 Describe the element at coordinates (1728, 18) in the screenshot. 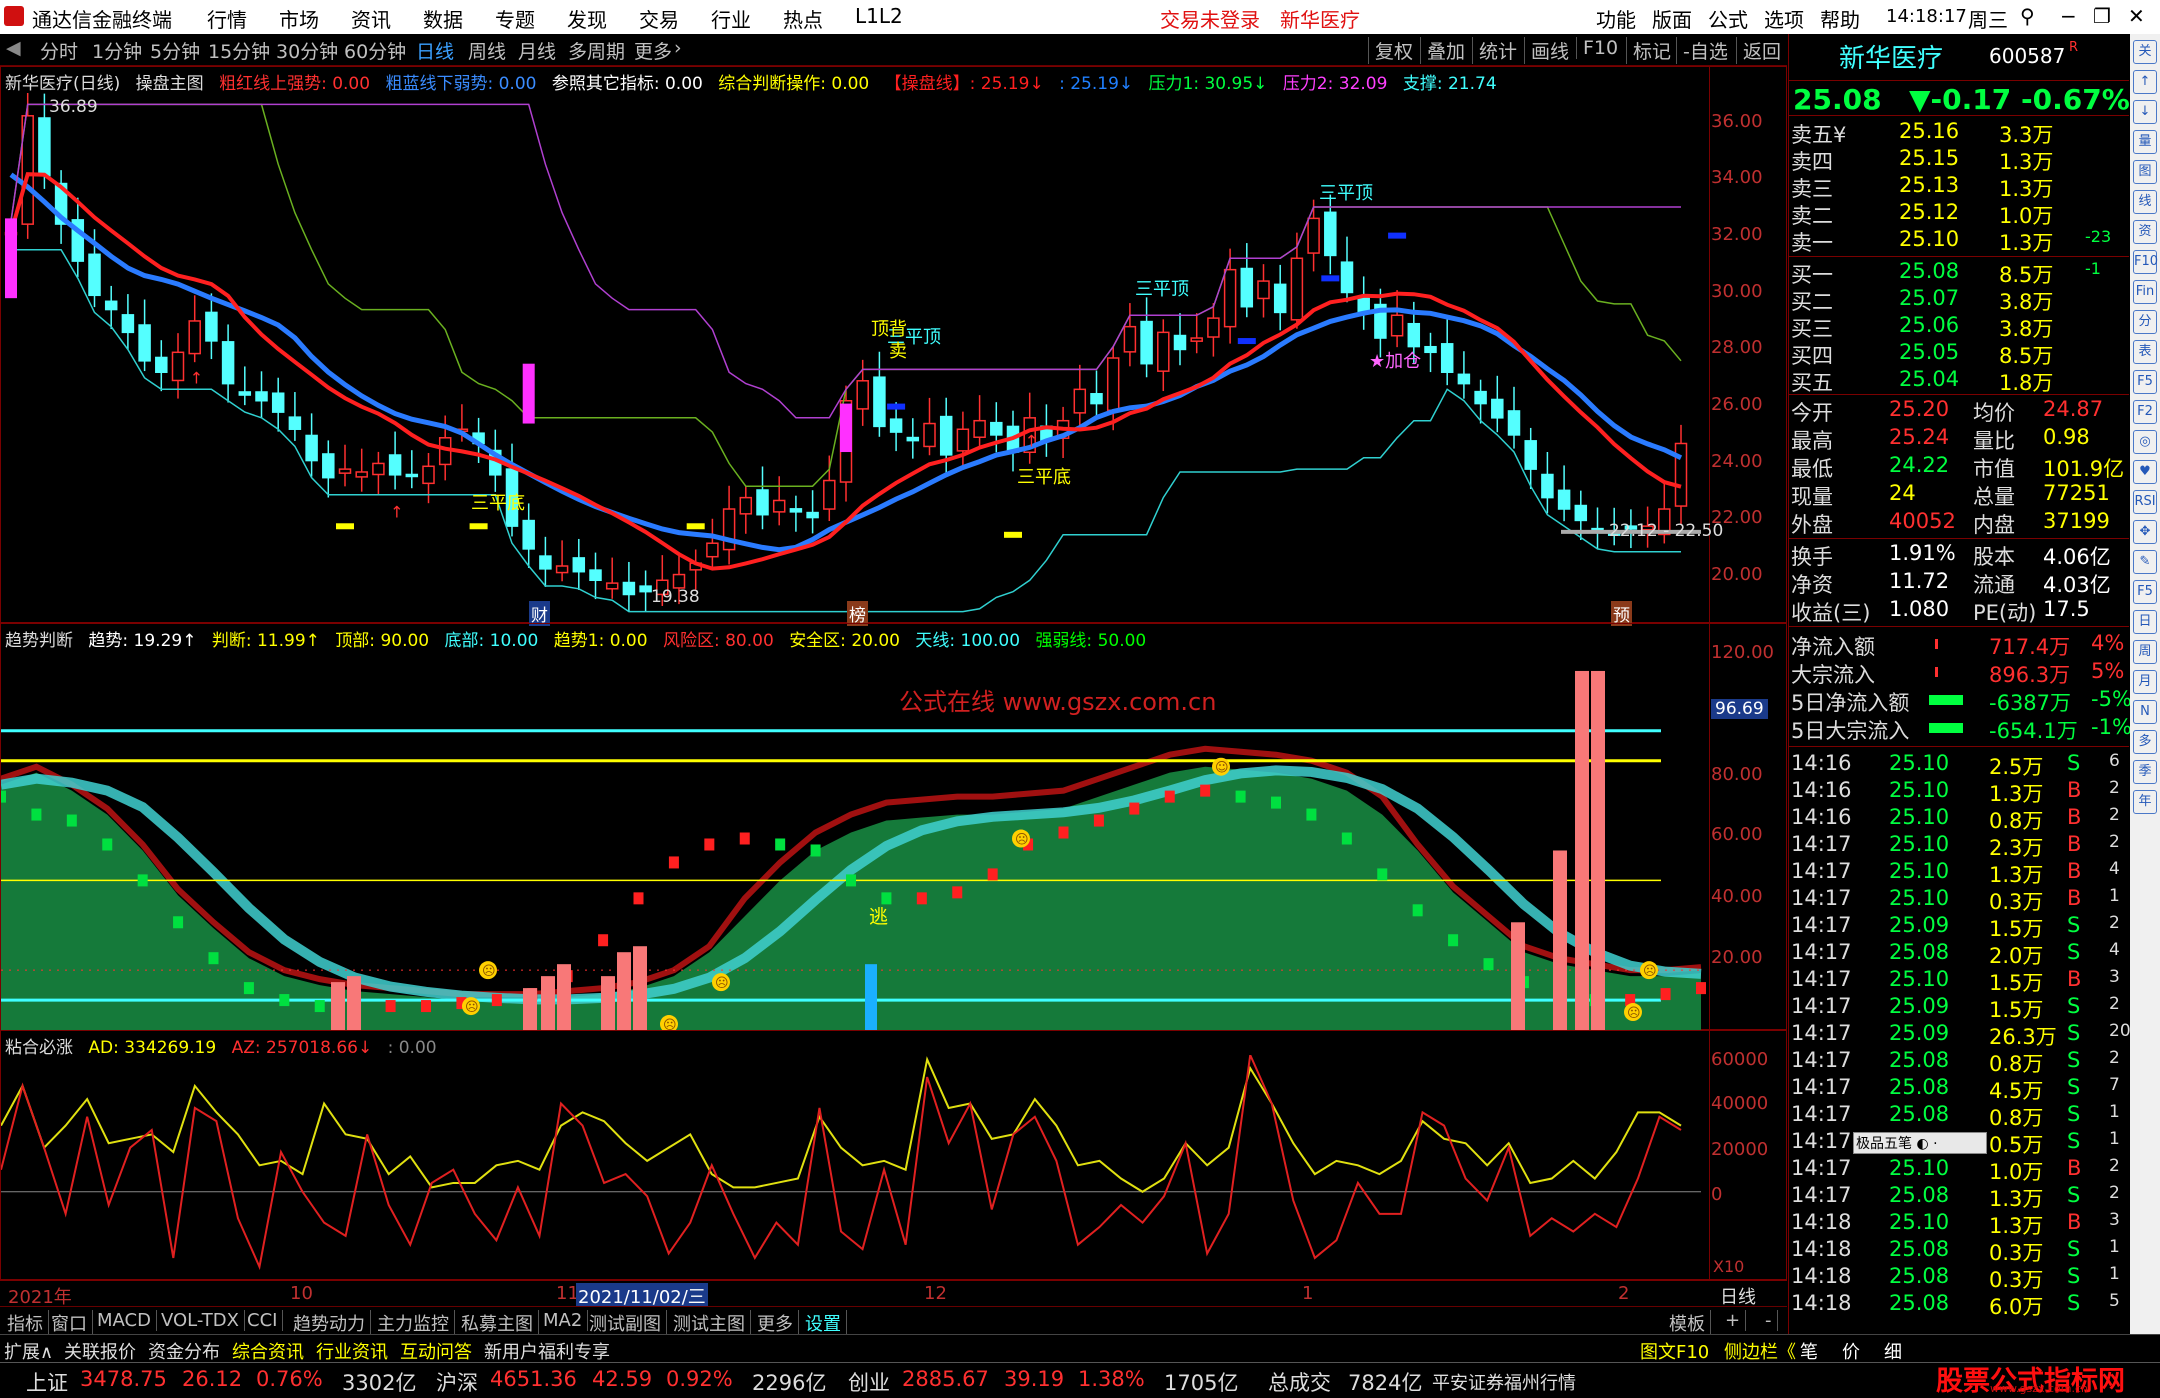

I see `menu-item: 公式` at that location.